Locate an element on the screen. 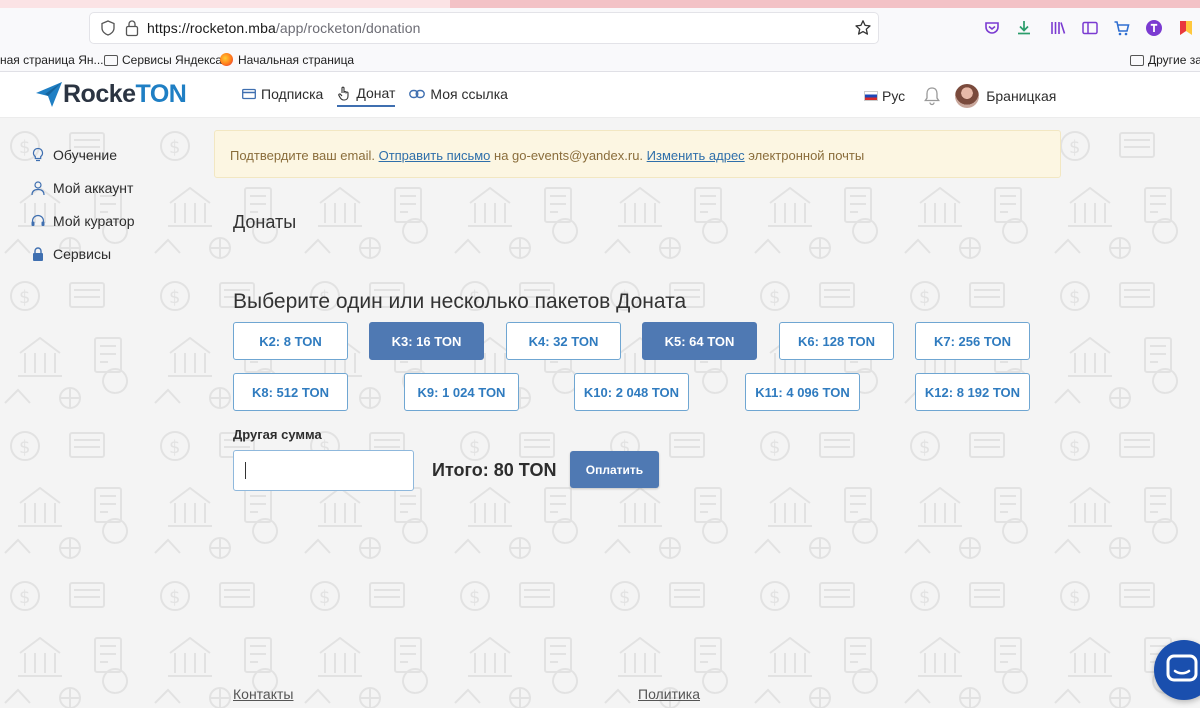 The width and height of the screenshot is (1200, 708). change-address-link: Изменить адрес is located at coordinates (696, 155).